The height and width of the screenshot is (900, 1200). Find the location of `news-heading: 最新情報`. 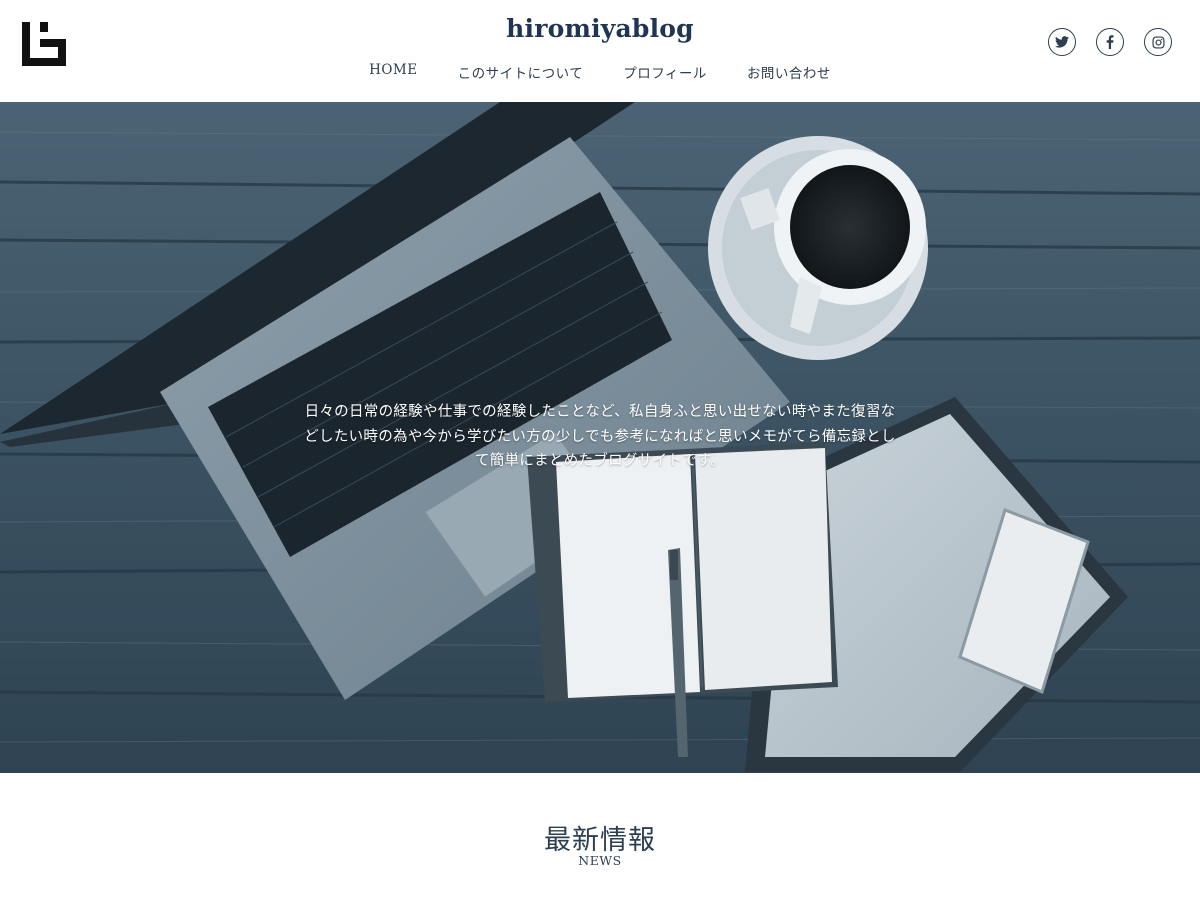

news-heading: 最新情報 is located at coordinates (600, 840).